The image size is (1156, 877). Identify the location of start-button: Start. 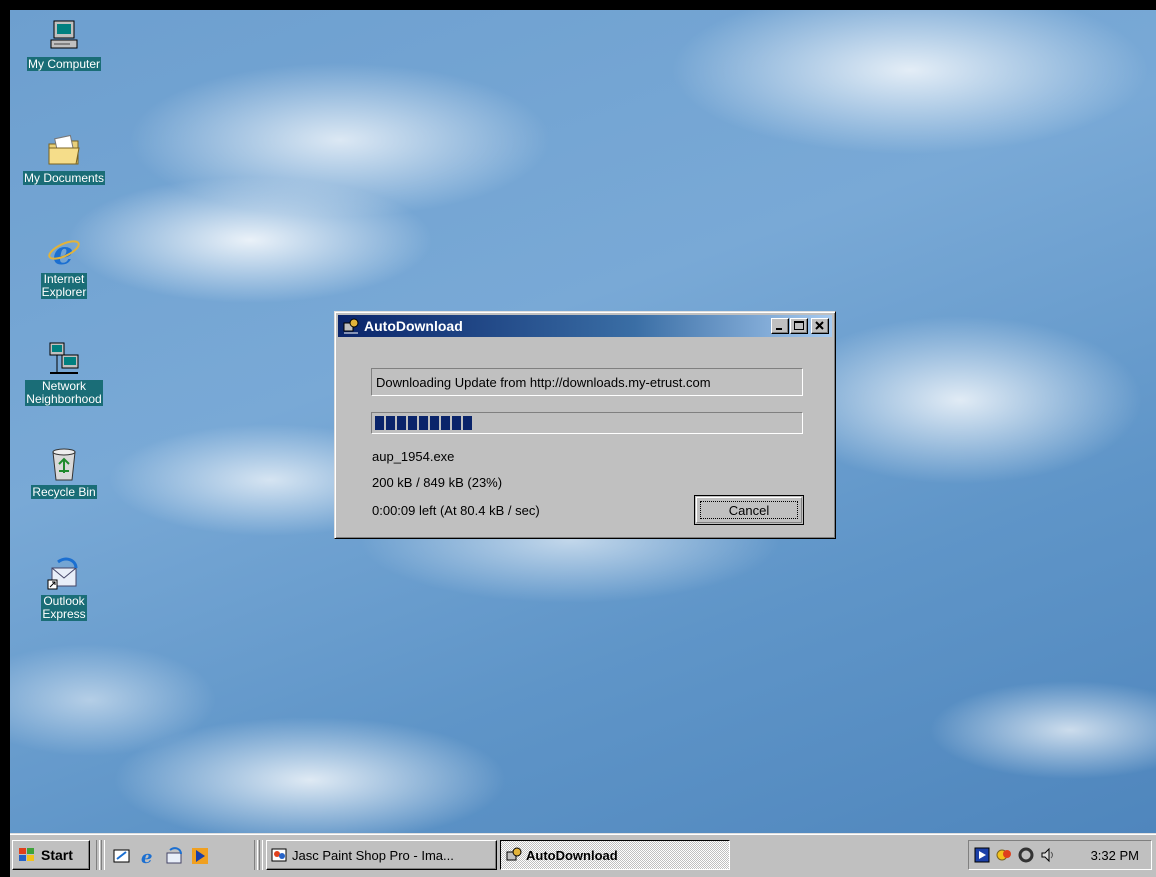
(51, 855).